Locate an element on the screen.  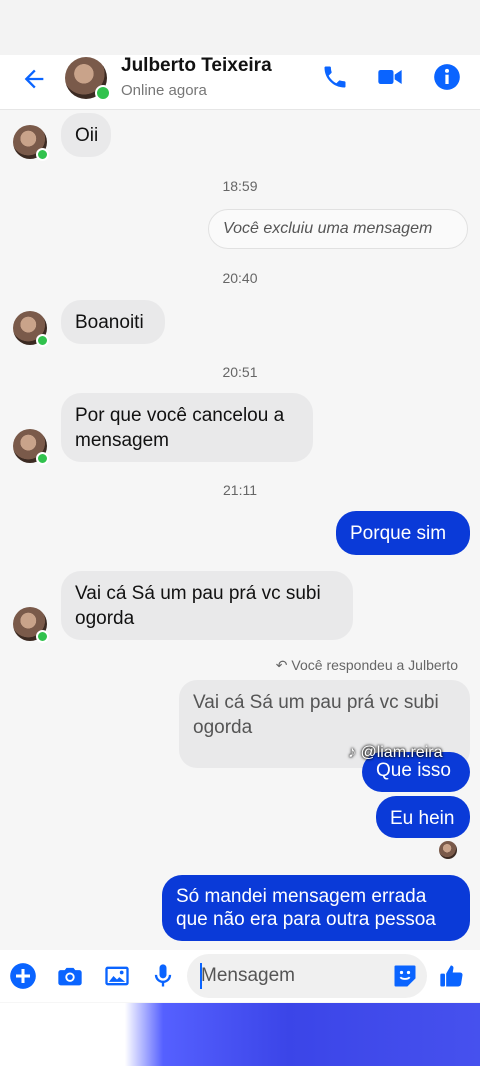
status-bar-area is located at coordinates (240, 31).